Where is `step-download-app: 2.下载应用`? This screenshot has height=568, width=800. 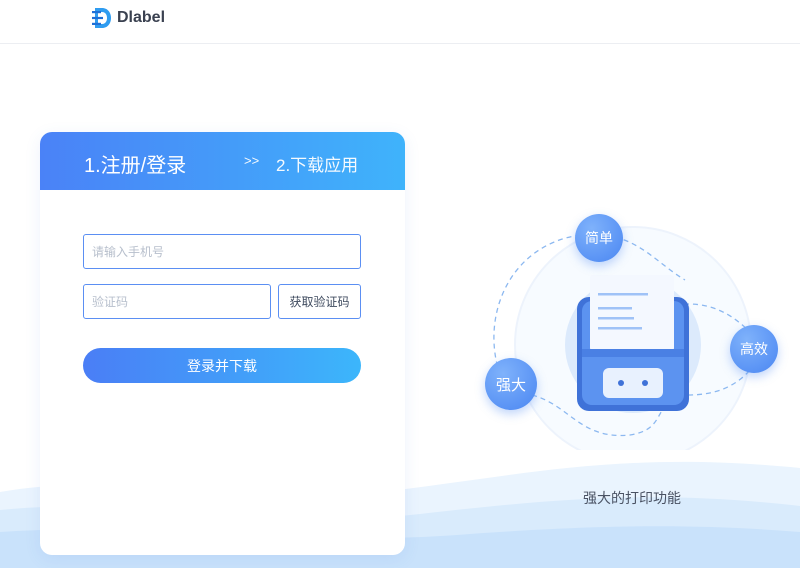 step-download-app: 2.下载应用 is located at coordinates (317, 165).